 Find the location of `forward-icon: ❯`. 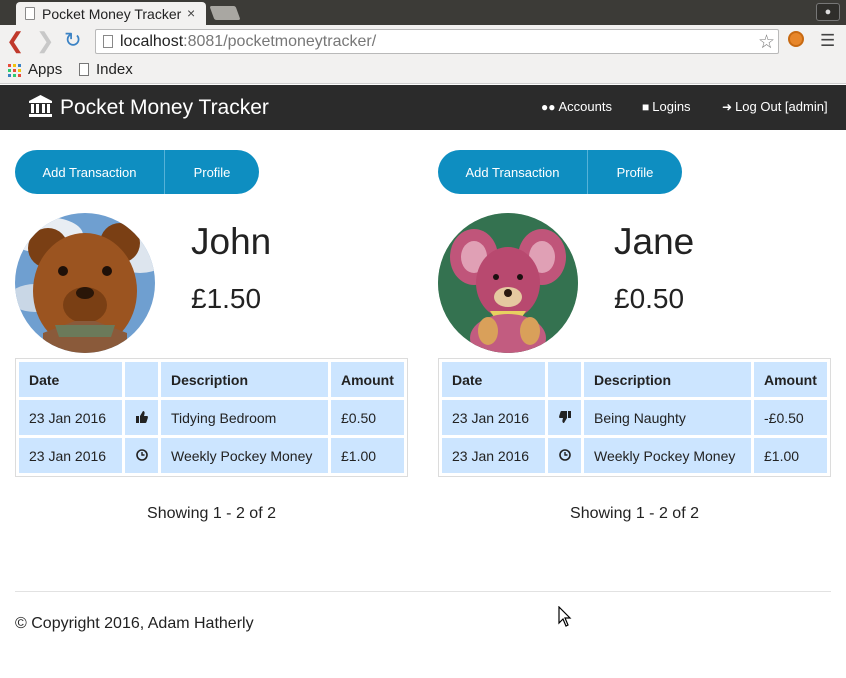

forward-icon: ❯ is located at coordinates (45, 41).